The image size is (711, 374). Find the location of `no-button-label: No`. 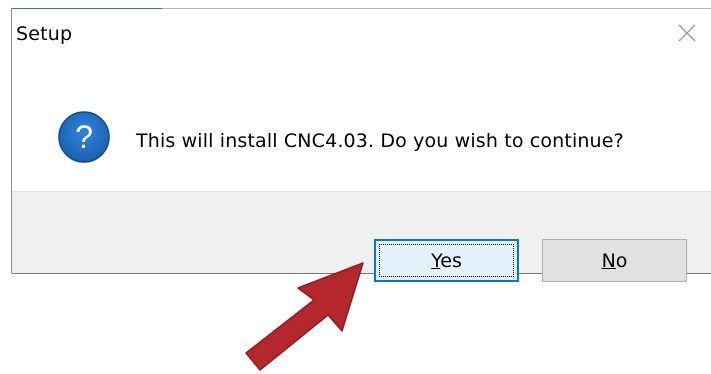

no-button-label: No is located at coordinates (615, 261).